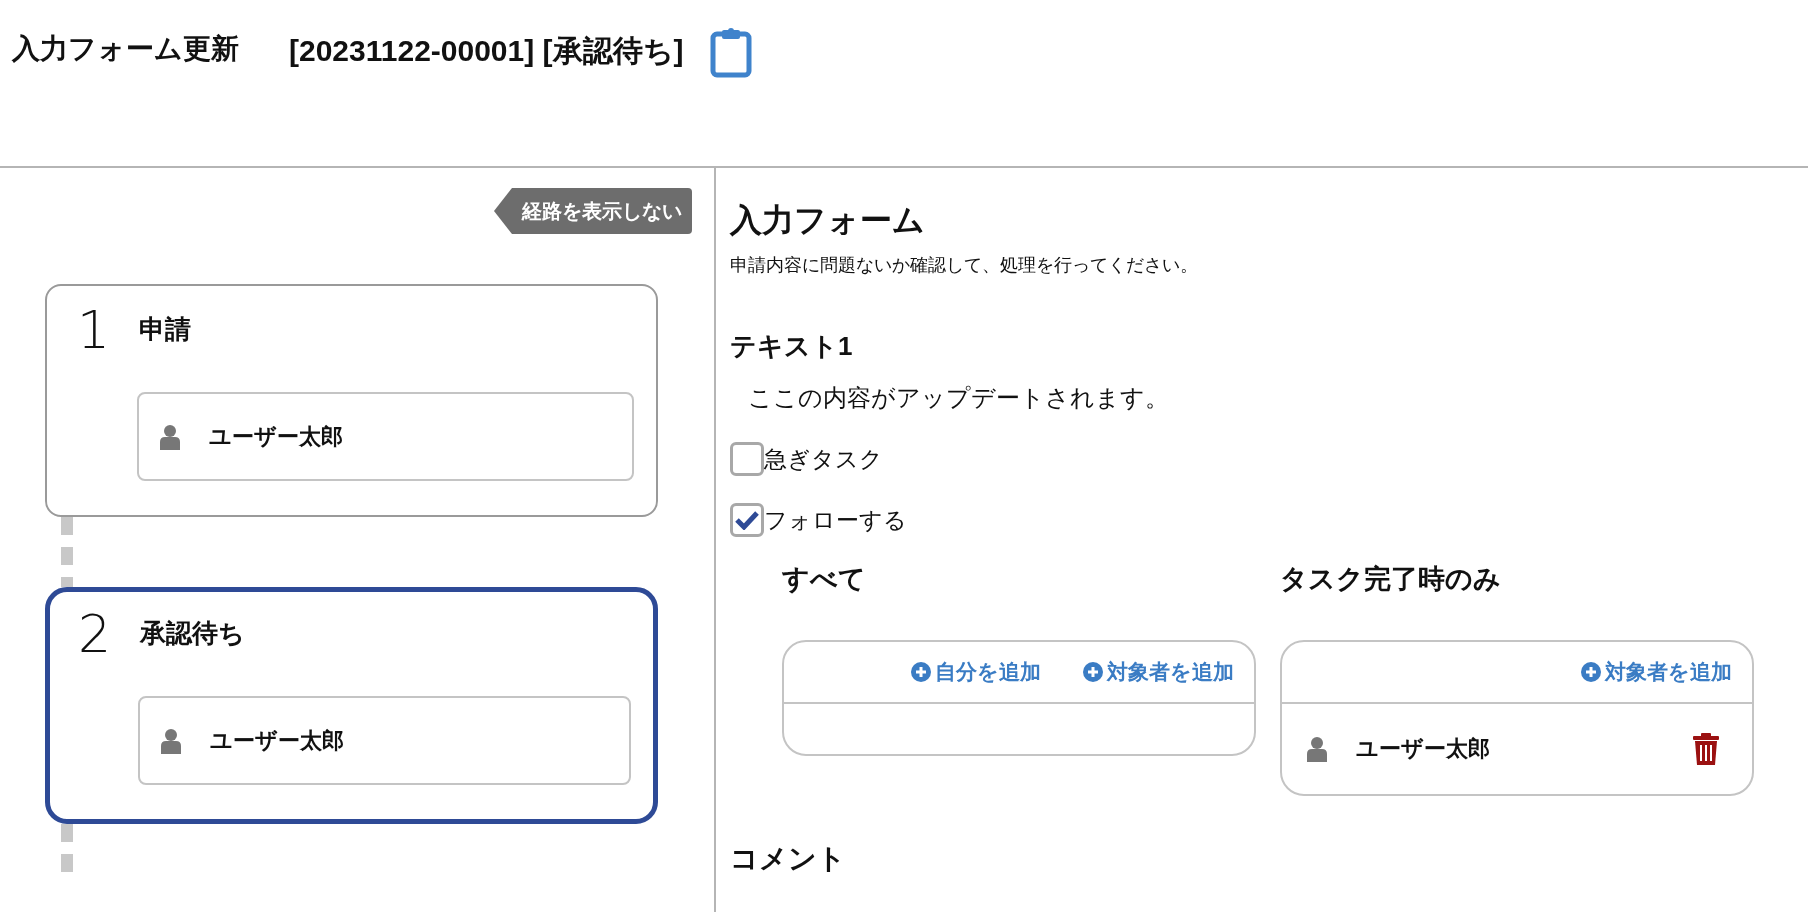 The height and width of the screenshot is (912, 1808). What do you see at coordinates (486, 51) in the screenshot?
I see `record-id-status: [20231122-00001] [承認待ち]` at bounding box center [486, 51].